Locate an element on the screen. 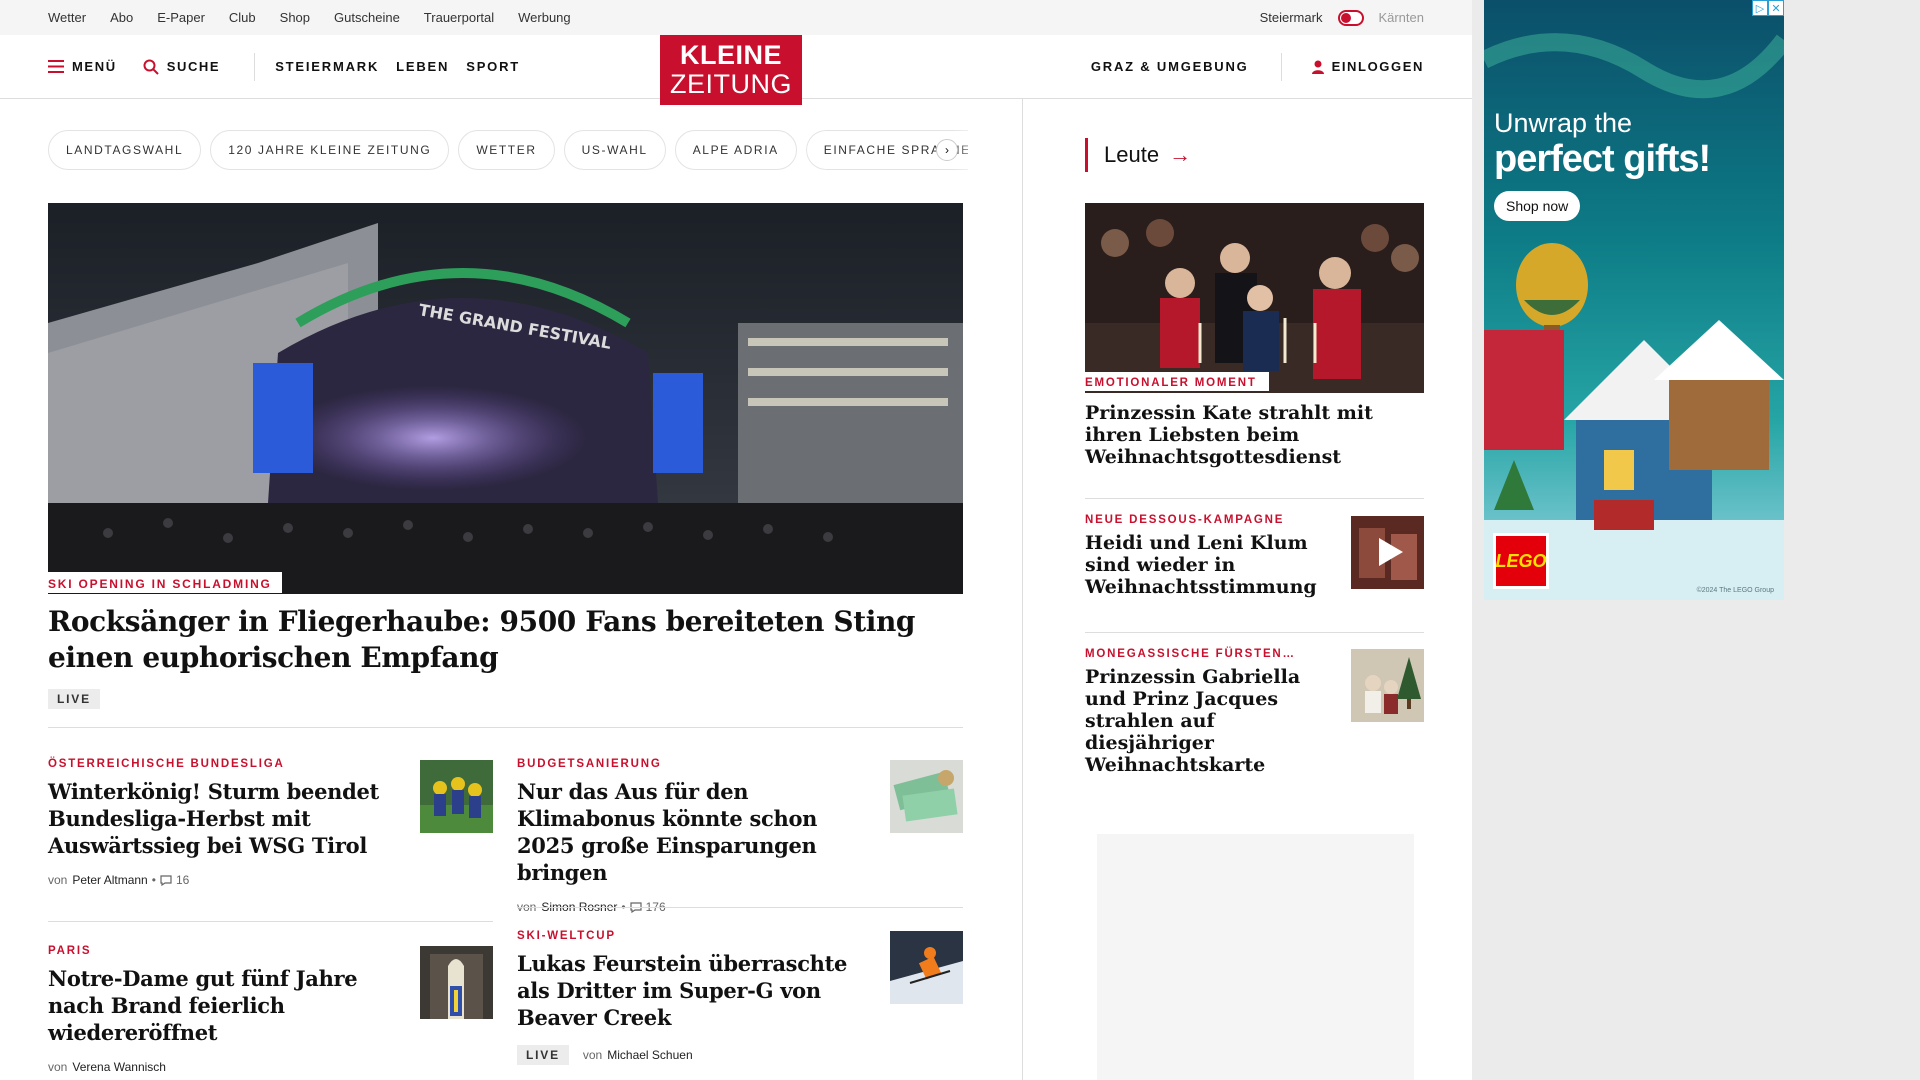  article-meta: von Verena Wannisch is located at coordinates (223, 1067).